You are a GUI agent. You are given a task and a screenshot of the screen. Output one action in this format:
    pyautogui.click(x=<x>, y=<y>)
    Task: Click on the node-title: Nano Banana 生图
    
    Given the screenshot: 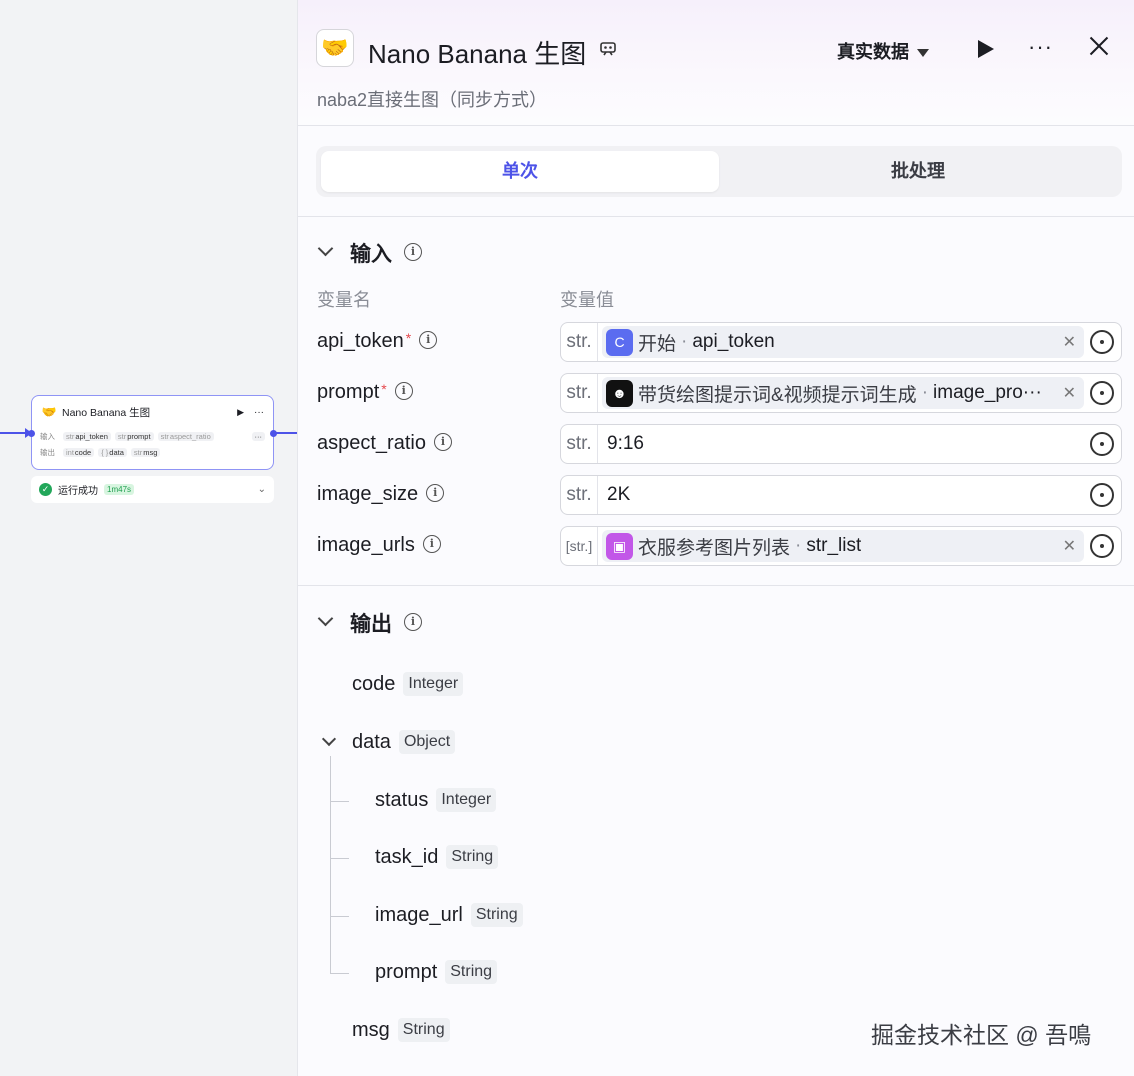 What is the action you would take?
    pyautogui.click(x=106, y=412)
    